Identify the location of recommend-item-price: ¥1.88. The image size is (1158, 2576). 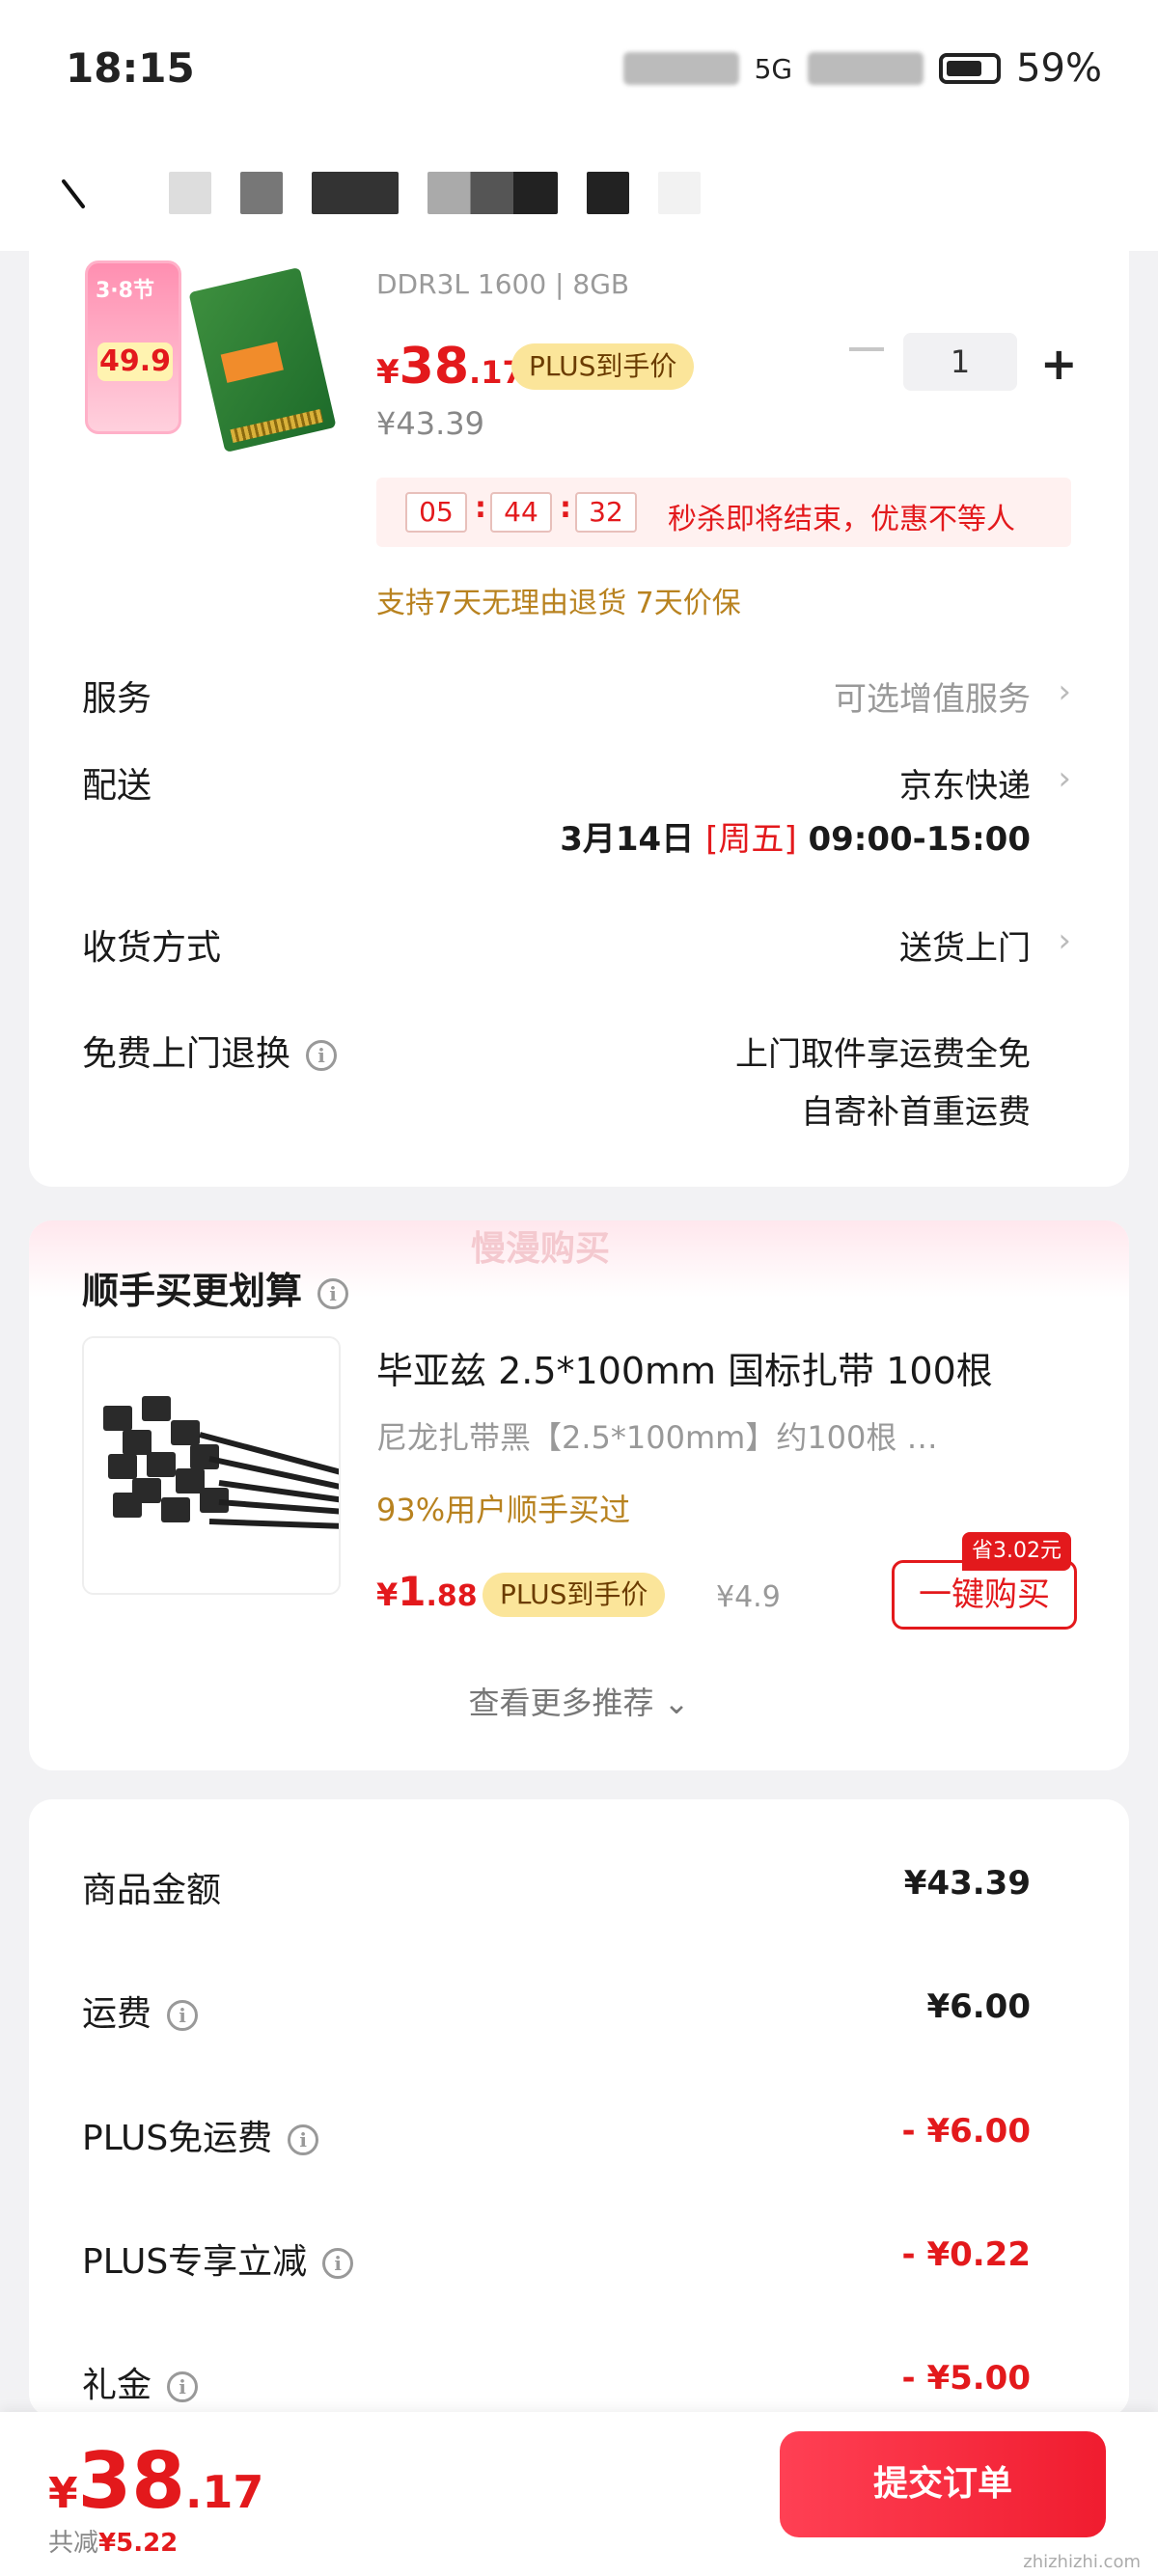
(427, 1592).